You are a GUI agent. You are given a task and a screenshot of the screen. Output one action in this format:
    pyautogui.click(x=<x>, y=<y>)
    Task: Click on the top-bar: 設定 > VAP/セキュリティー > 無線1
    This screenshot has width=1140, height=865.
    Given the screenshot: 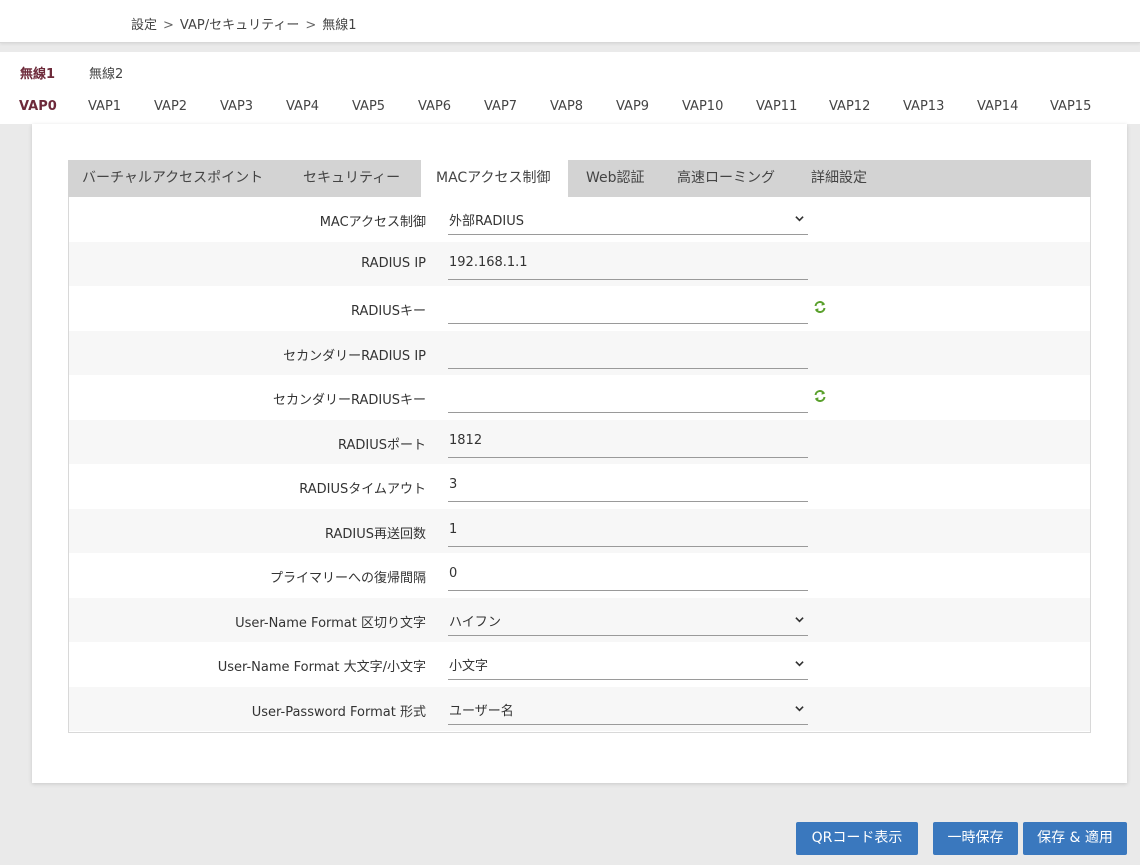 What is the action you would take?
    pyautogui.click(x=570, y=21)
    